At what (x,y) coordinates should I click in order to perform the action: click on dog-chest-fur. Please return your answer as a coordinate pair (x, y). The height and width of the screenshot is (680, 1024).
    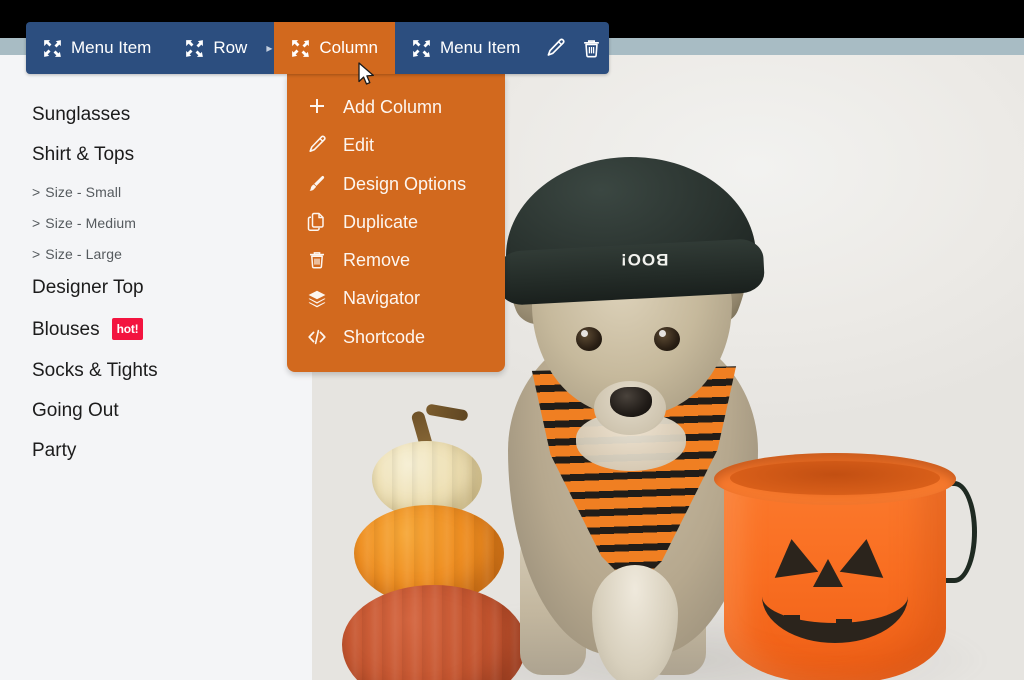
    Looking at the image, I should click on (635, 622).